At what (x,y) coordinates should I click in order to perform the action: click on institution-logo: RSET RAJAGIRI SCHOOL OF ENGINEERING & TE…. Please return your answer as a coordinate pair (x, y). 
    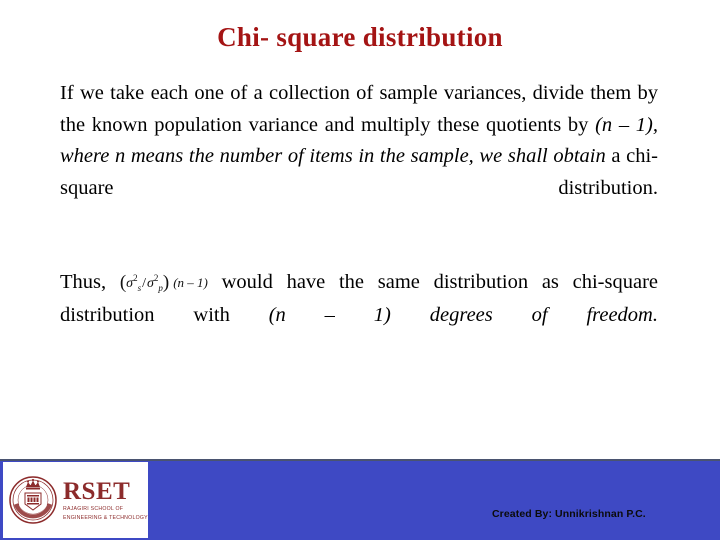
    Looking at the image, I should click on (75, 500).